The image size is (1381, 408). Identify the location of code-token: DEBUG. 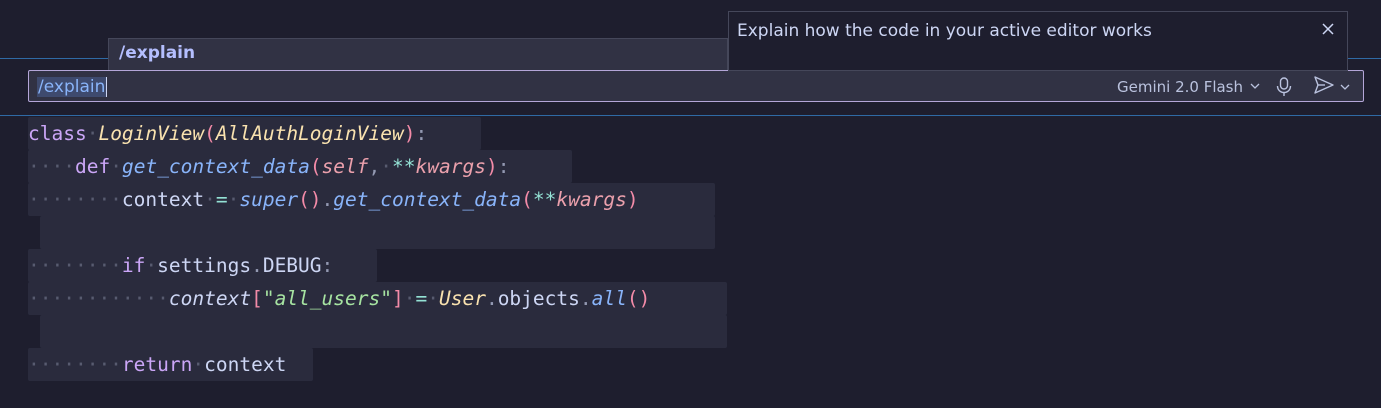
(292, 265).